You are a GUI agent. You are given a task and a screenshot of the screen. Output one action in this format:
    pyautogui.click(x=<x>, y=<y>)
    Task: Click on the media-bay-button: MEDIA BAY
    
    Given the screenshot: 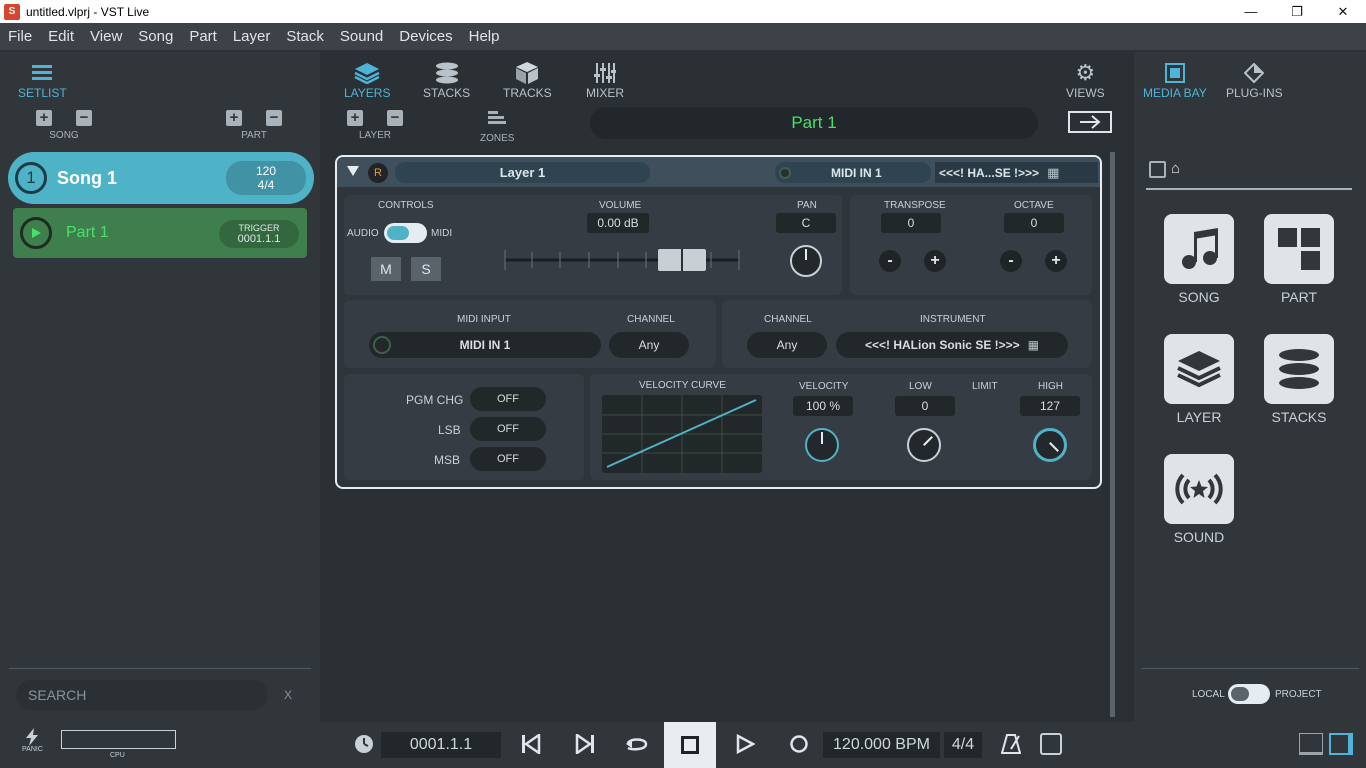 What is the action you would take?
    pyautogui.click(x=1175, y=80)
    